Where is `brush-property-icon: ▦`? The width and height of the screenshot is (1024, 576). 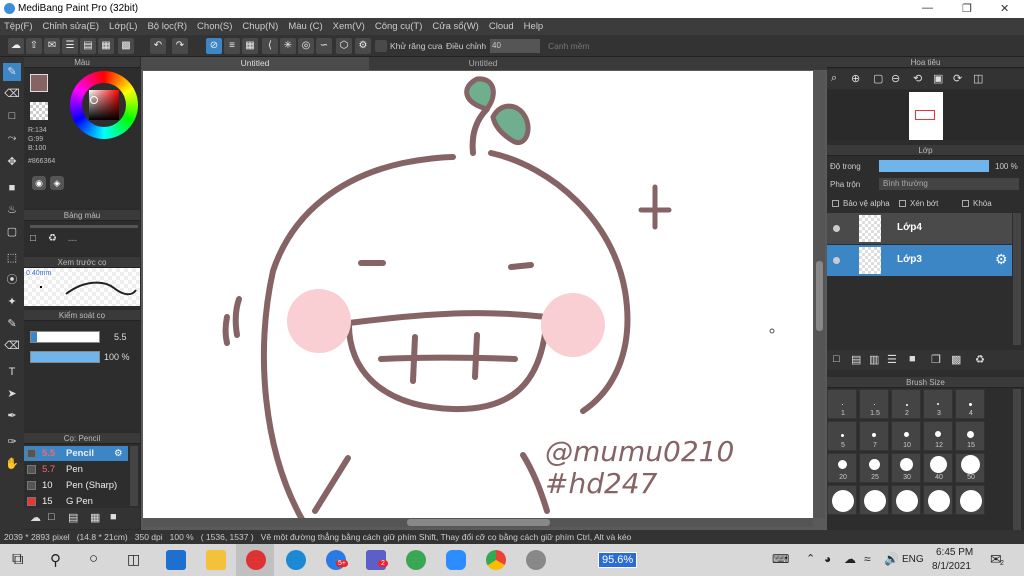
brush-property-icon: ▦ is located at coordinates (95, 517).